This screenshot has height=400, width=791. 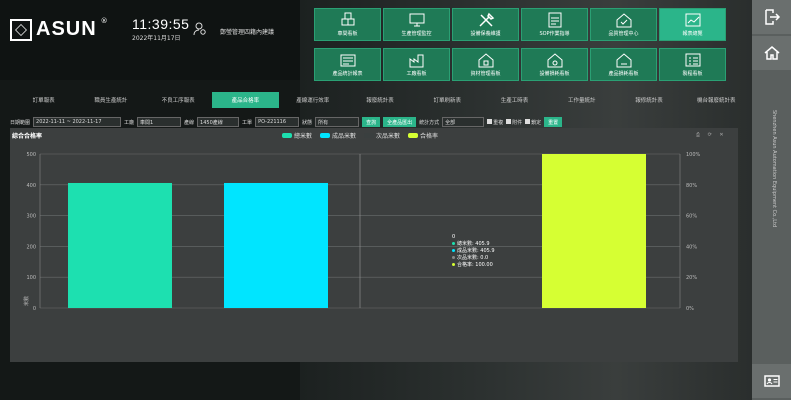 I want to click on tab-10: 機台報廢統計表, so click(x=716, y=100).